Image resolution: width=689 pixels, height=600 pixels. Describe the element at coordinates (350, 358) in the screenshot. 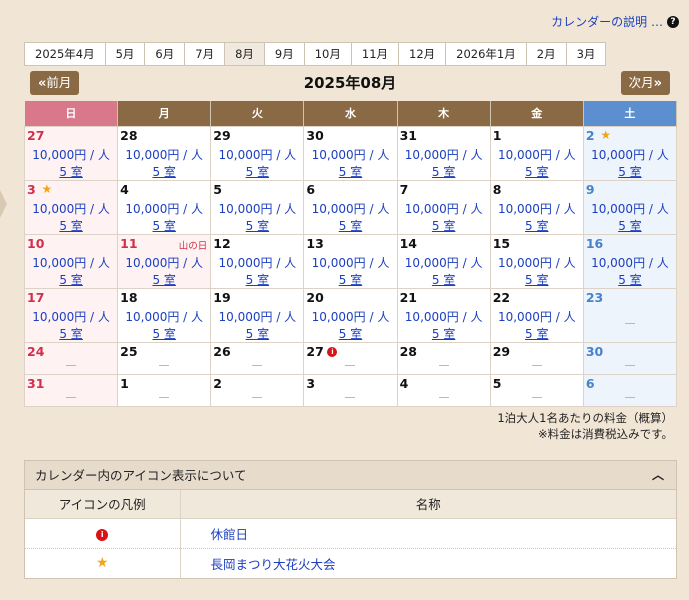

I see `calendar-day-cell: 27 i` at that location.